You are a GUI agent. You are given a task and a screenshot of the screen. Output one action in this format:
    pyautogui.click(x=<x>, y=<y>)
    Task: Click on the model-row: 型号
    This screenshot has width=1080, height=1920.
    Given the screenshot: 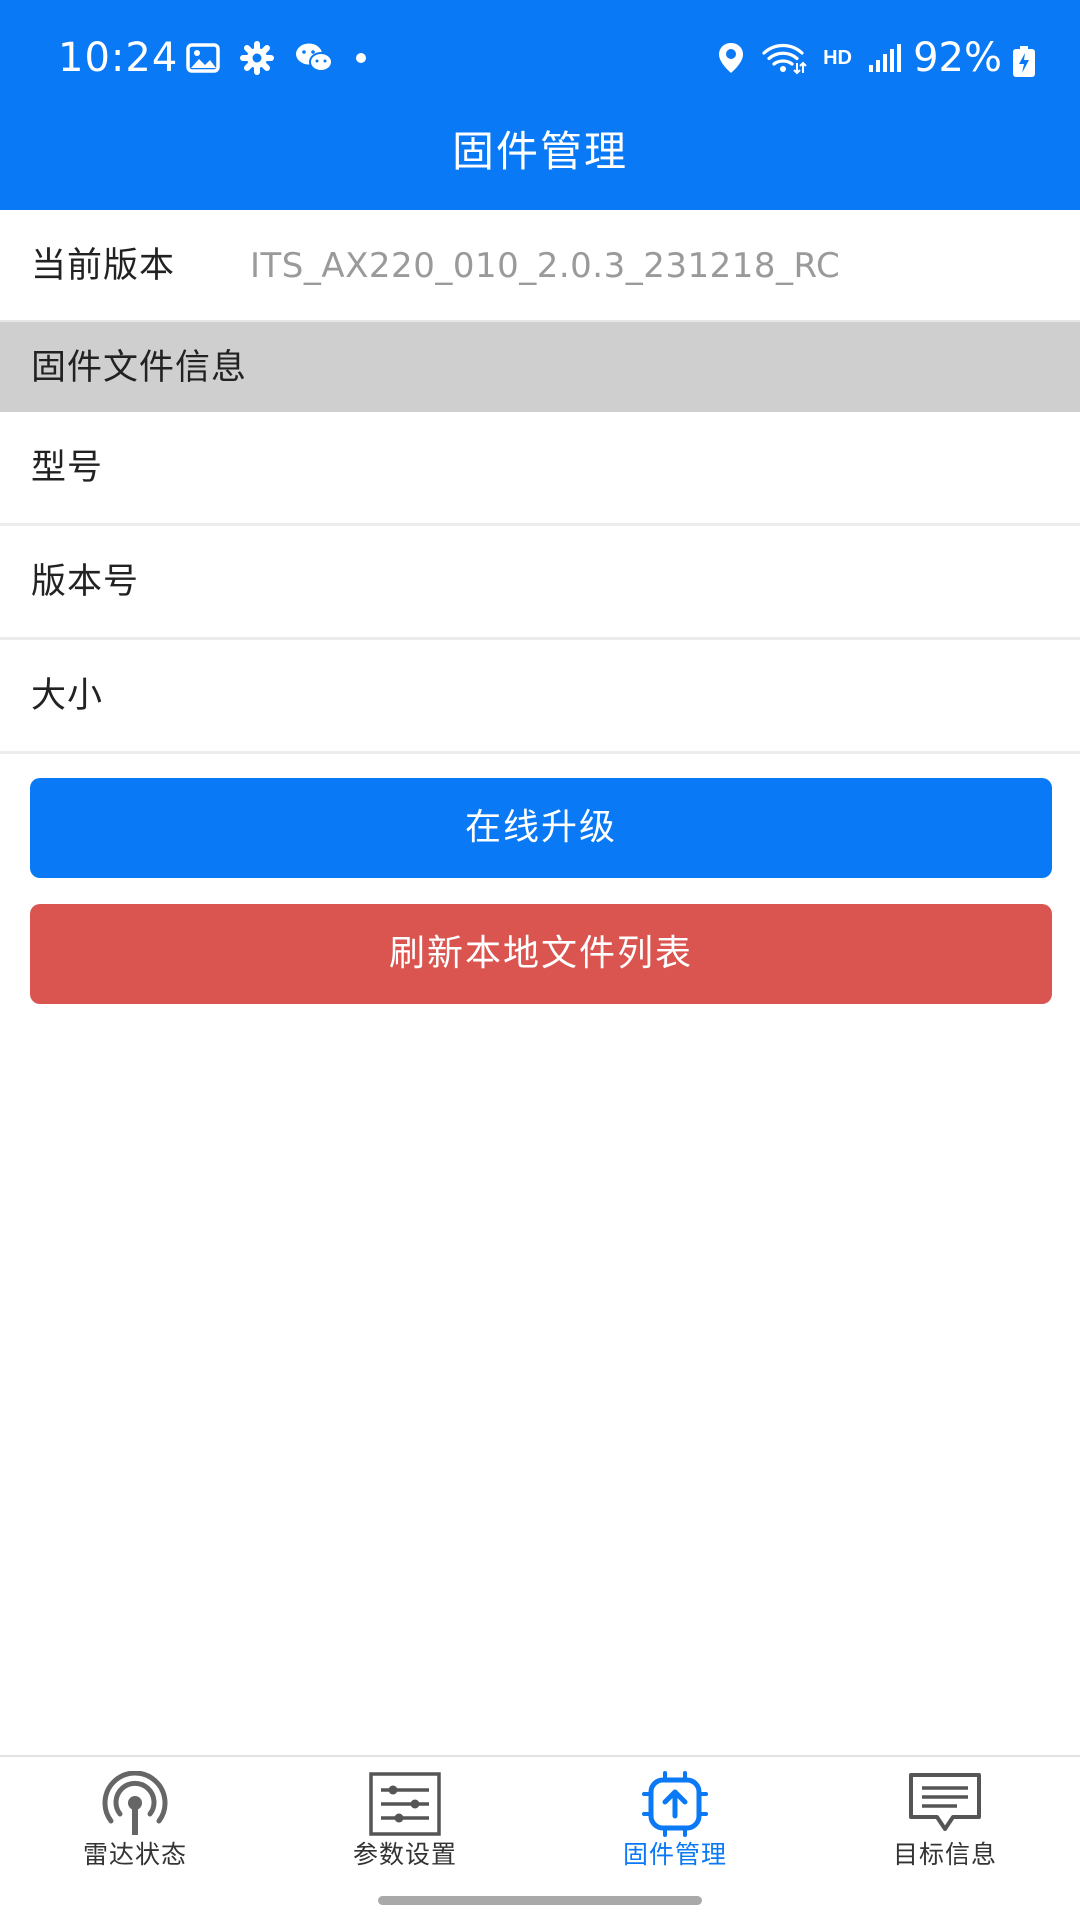 What is the action you would take?
    pyautogui.click(x=540, y=469)
    